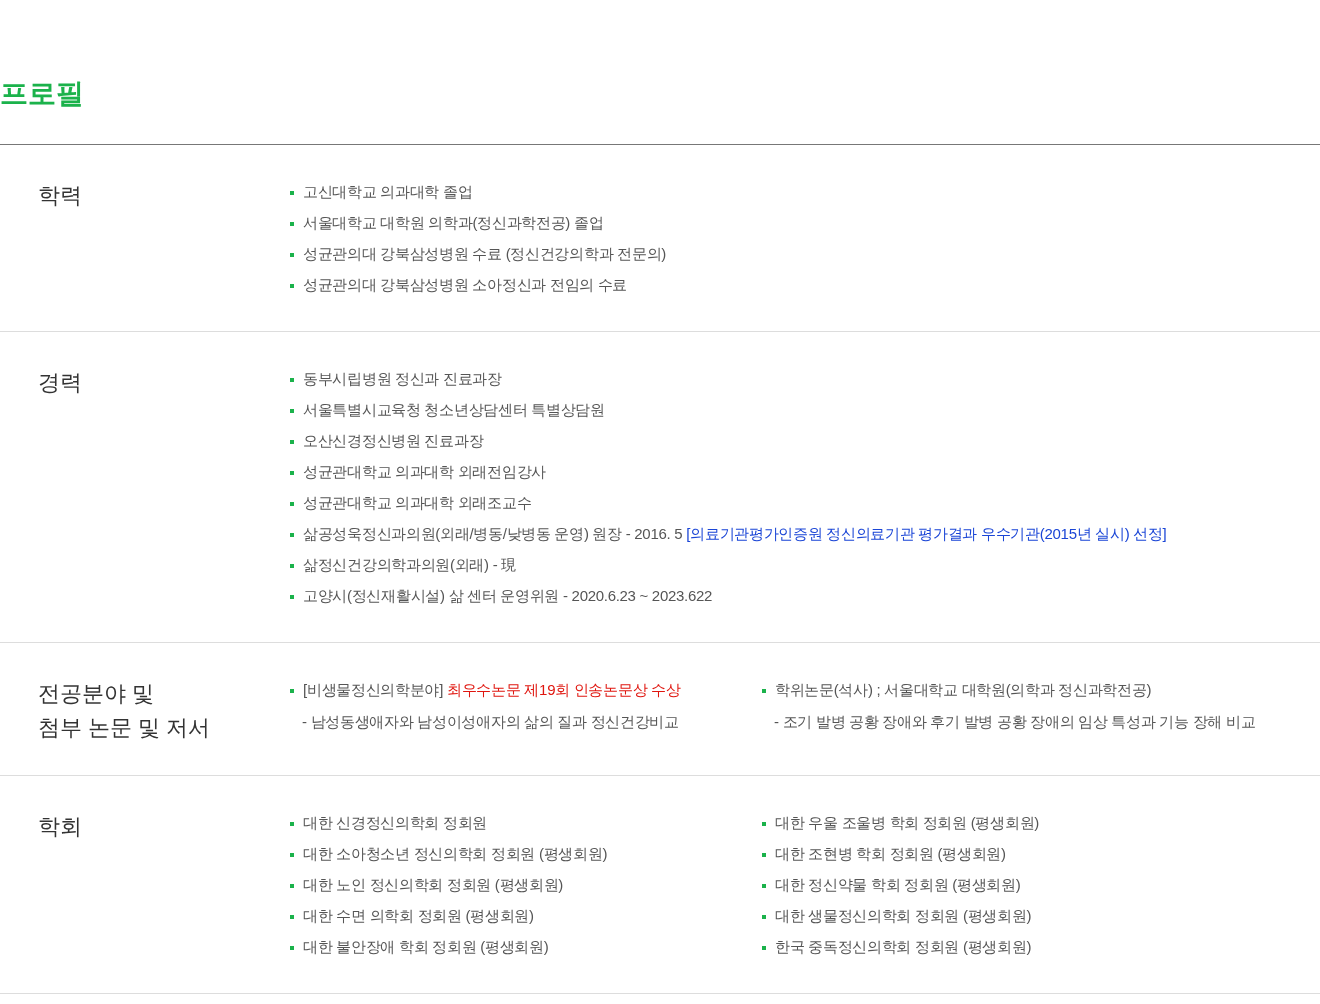 This screenshot has width=1320, height=1004. What do you see at coordinates (424, 472) in the screenshot?
I see `list-item-text: 성균관대학교 의과대학 외래전임강사` at bounding box center [424, 472].